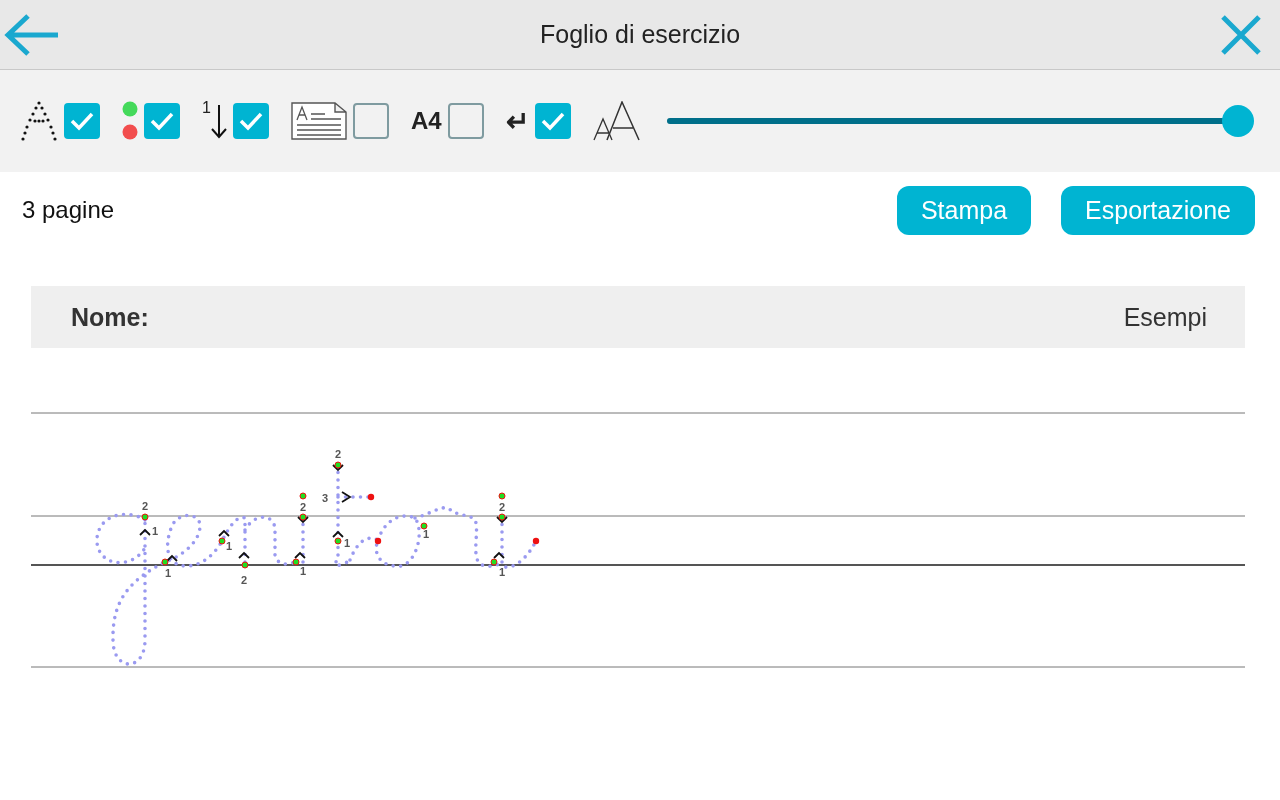  Describe the element at coordinates (325, 498) in the screenshot. I see `stroke-number: 3` at that location.